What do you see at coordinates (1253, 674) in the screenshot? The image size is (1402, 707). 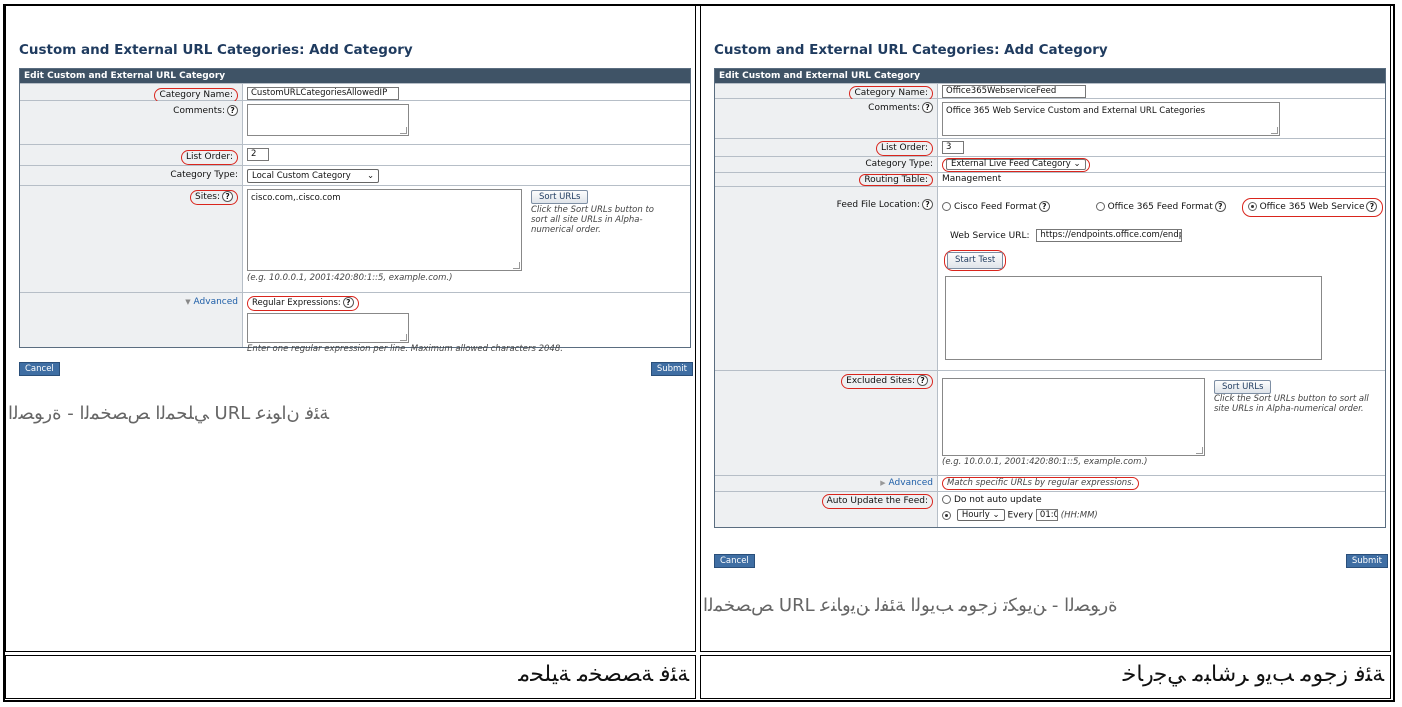 I see `right-footer-label: ﺔﺌﻓ ﺯﺟﻮﻣ ﺐﻳﻭ ﺮﺷﺎﺒﻣ ﻲﺟﺭﺎﺧ` at bounding box center [1253, 674].